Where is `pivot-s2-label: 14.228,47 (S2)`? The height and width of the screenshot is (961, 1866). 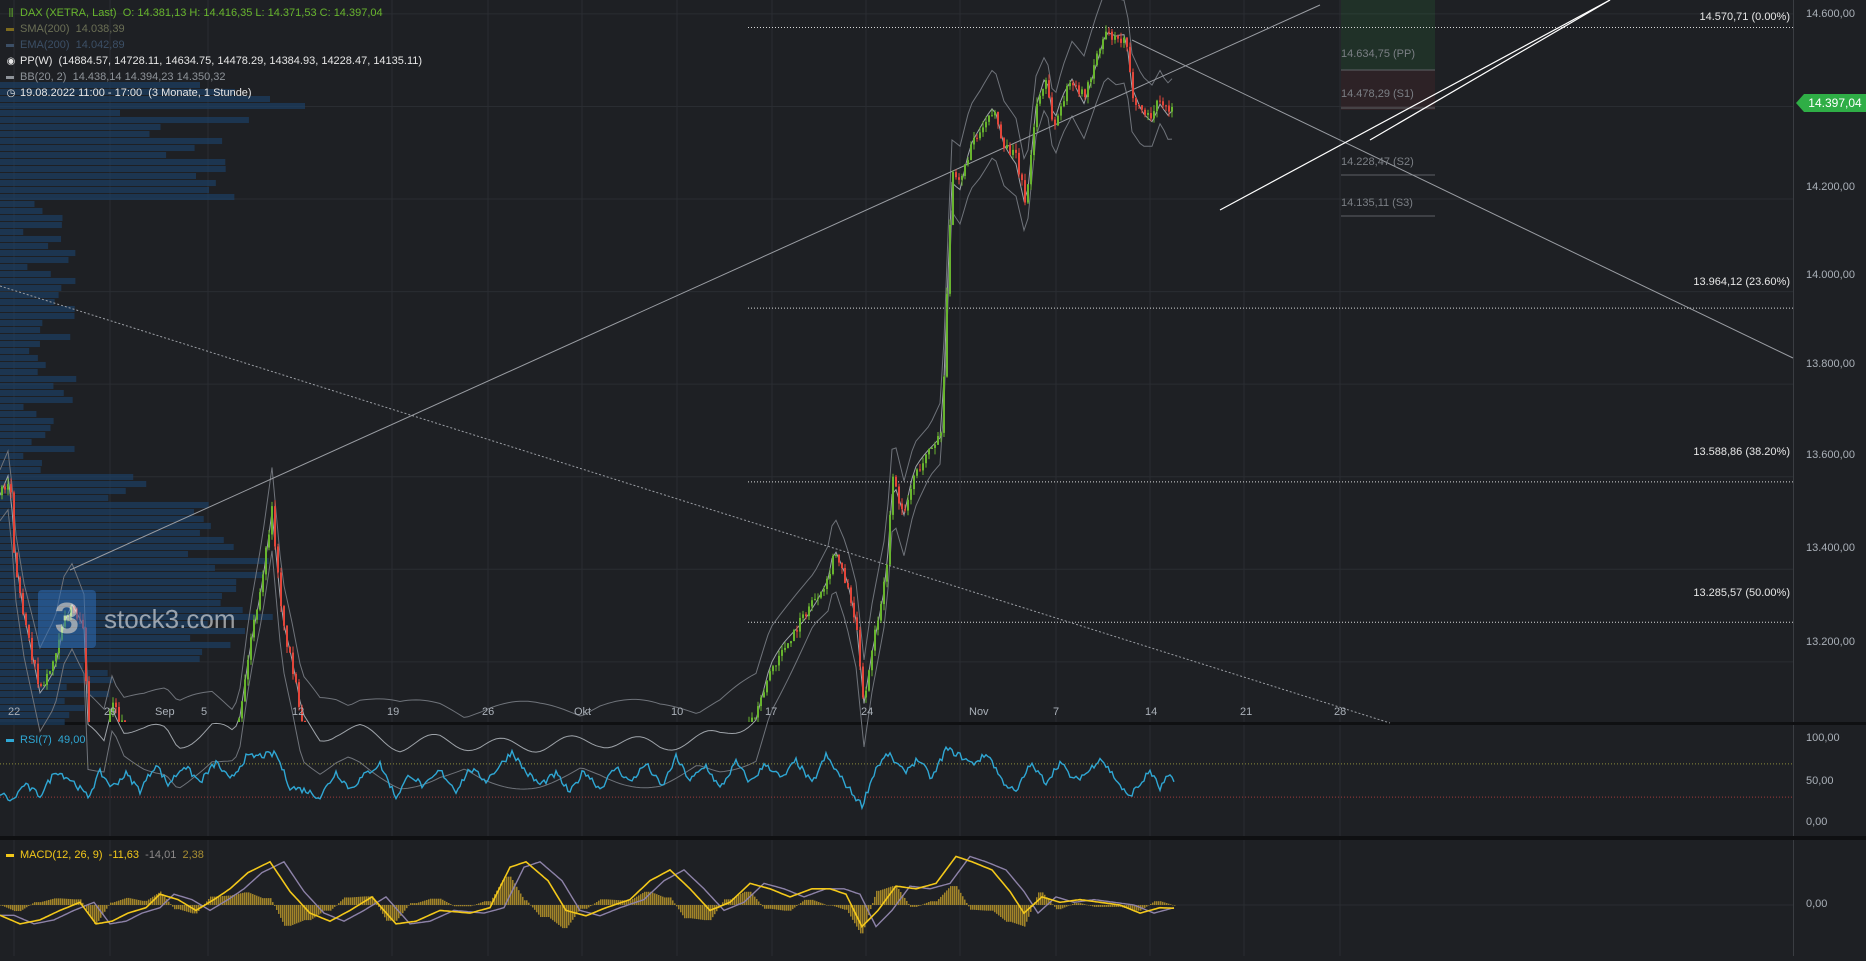 pivot-s2-label: 14.228,47 (S2) is located at coordinates (1377, 162).